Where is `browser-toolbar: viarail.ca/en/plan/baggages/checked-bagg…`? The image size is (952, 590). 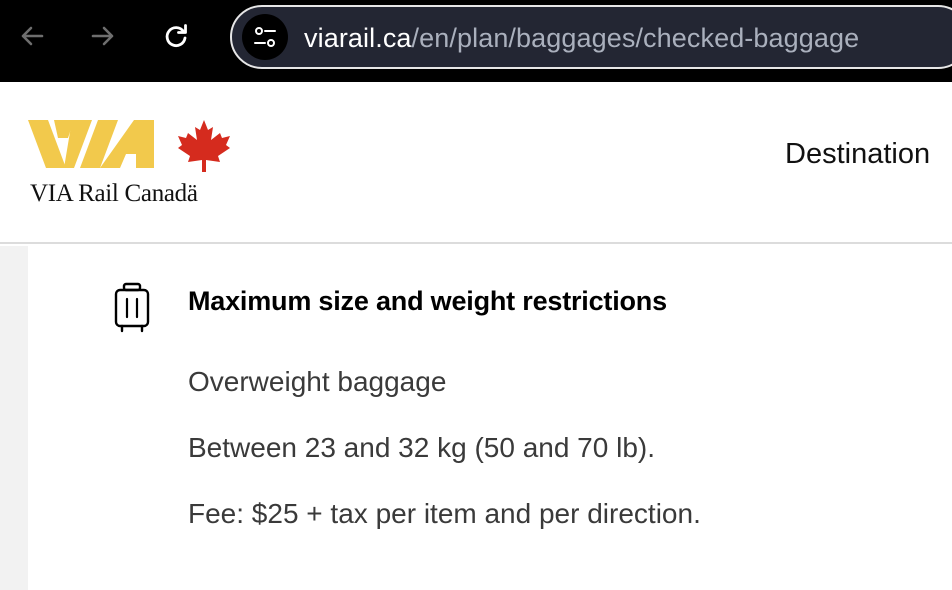
browser-toolbar: viarail.ca/en/plan/baggages/checked-bagg… is located at coordinates (476, 41).